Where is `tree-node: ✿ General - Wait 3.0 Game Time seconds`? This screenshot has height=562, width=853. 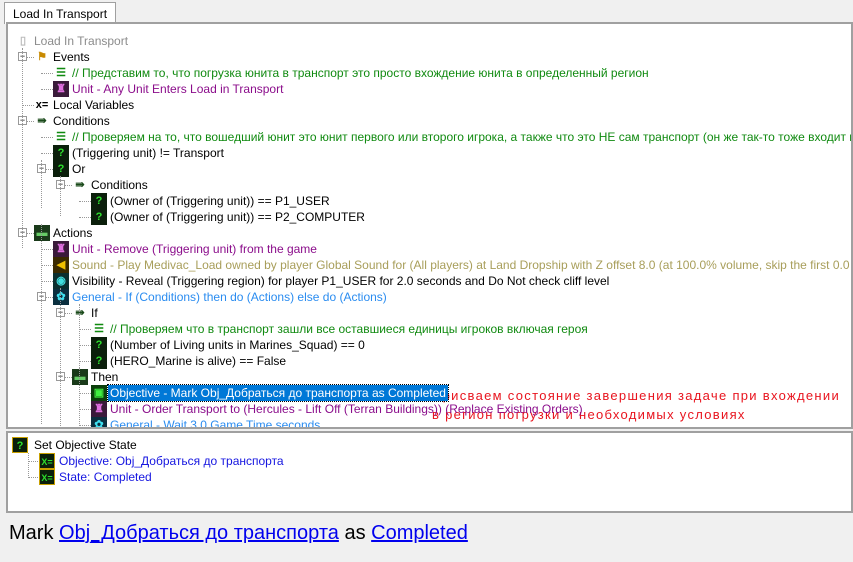 tree-node: ✿ General - Wait 3.0 Game Time seconds is located at coordinates (429, 423).